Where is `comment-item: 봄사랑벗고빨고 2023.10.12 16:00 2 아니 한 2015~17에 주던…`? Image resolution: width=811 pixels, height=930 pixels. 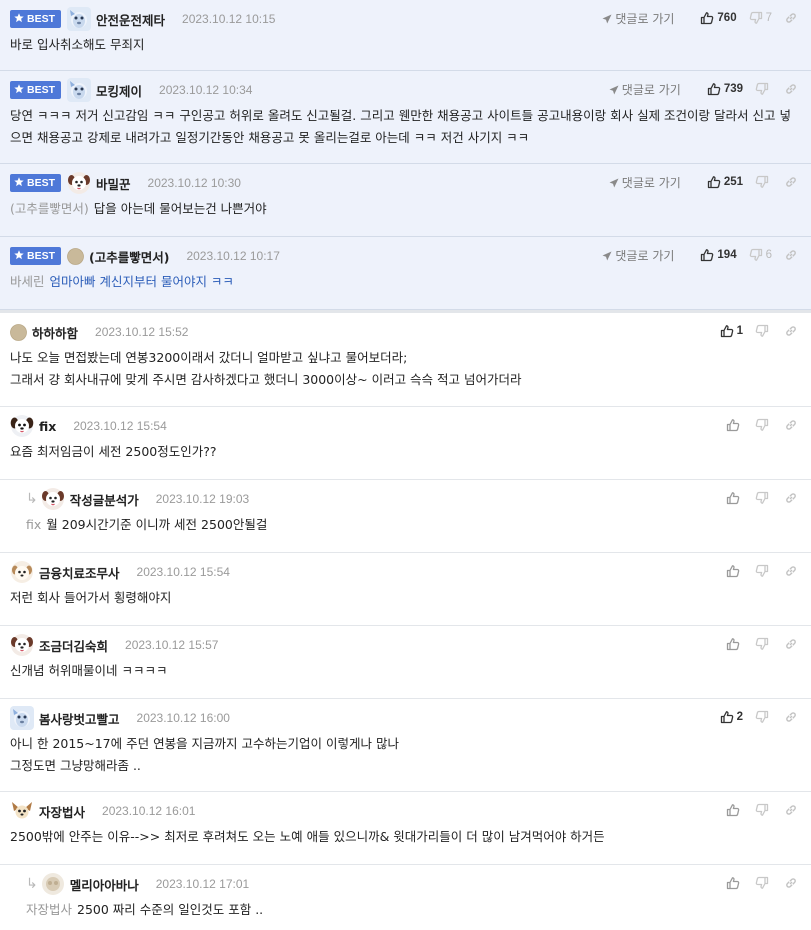 comment-item: 봄사랑벗고빨고 2023.10.12 16:00 2 아니 한 2015~17에 주던… is located at coordinates (405, 745).